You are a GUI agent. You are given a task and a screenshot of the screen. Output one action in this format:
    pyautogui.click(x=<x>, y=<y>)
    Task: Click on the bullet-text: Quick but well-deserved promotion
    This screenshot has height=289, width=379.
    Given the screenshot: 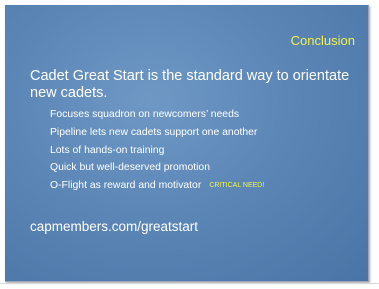 What is the action you would take?
    pyautogui.click(x=130, y=168)
    